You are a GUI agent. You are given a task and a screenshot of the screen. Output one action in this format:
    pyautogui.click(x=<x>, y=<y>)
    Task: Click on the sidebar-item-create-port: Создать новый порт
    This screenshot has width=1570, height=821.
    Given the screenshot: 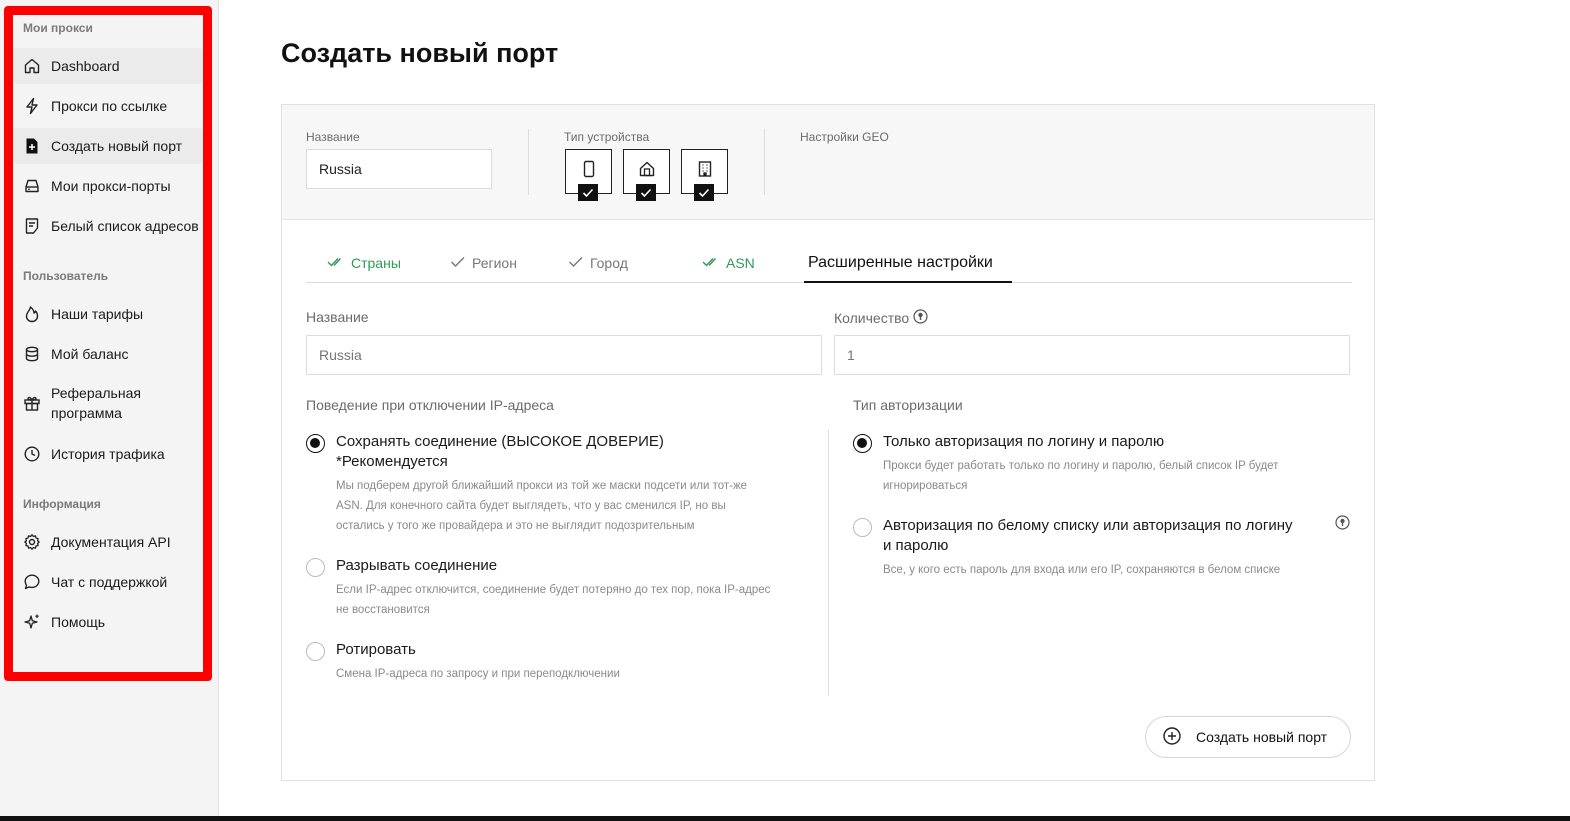 What is the action you would take?
    pyautogui.click(x=108, y=146)
    